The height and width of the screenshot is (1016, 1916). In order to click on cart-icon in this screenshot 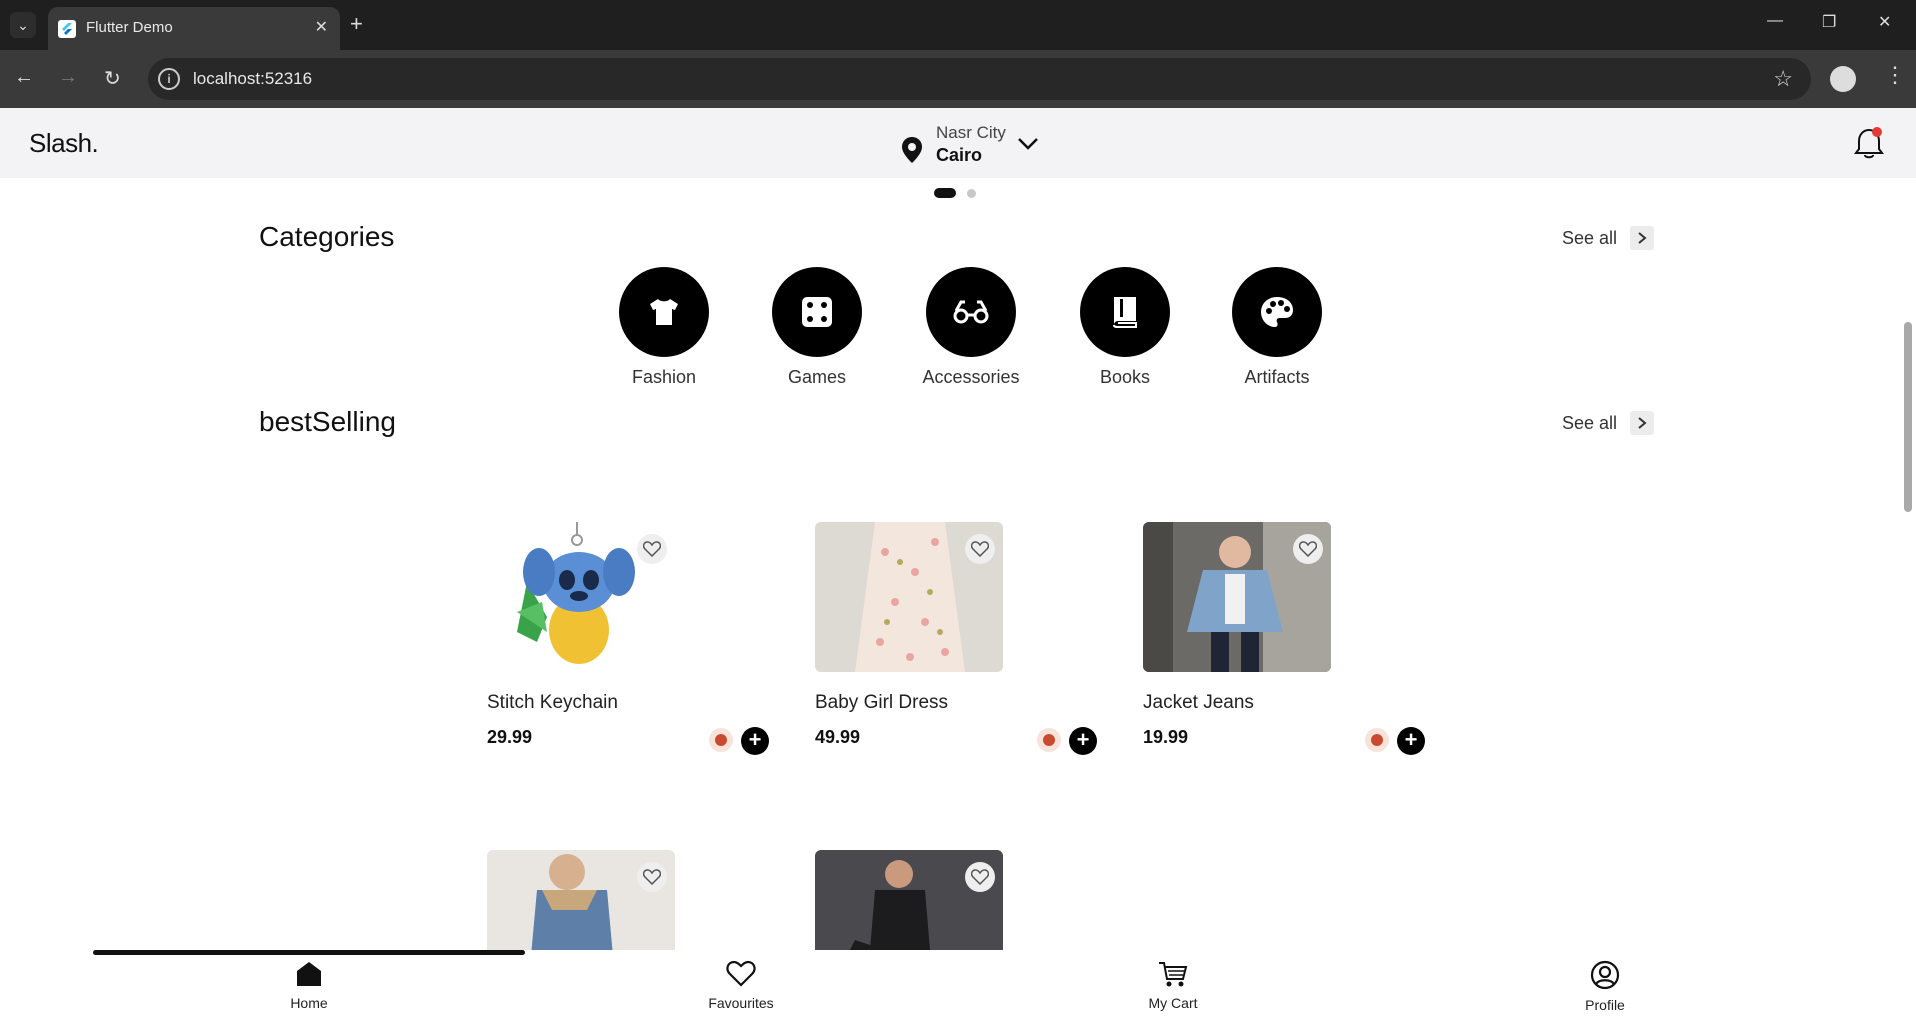, I will do `click(1173, 974)`.